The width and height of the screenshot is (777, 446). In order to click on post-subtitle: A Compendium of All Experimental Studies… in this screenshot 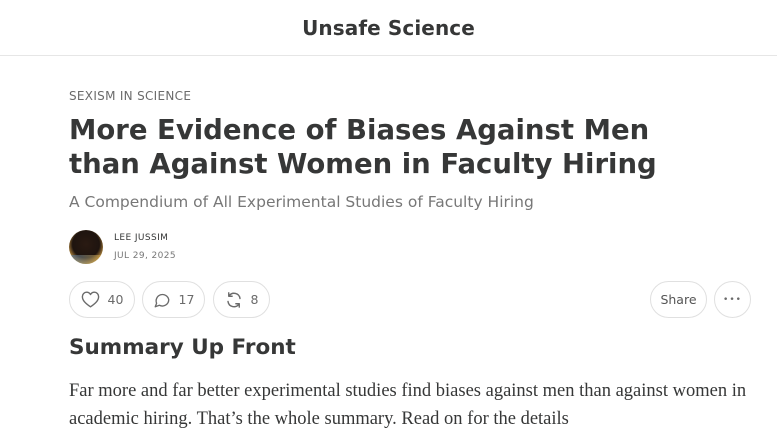, I will do `click(301, 202)`.